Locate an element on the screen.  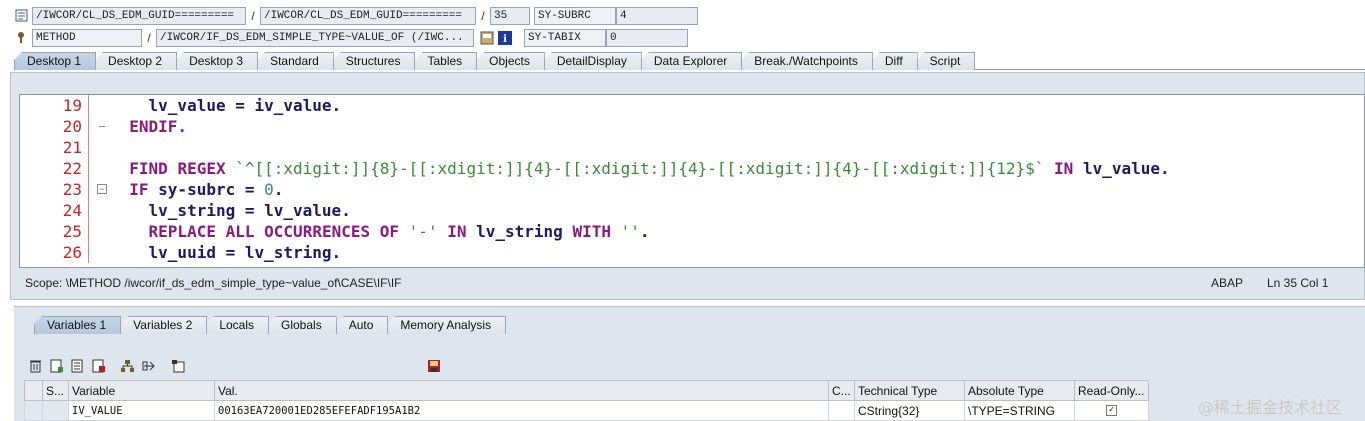
variables-toolbar is located at coordinates (106, 365).